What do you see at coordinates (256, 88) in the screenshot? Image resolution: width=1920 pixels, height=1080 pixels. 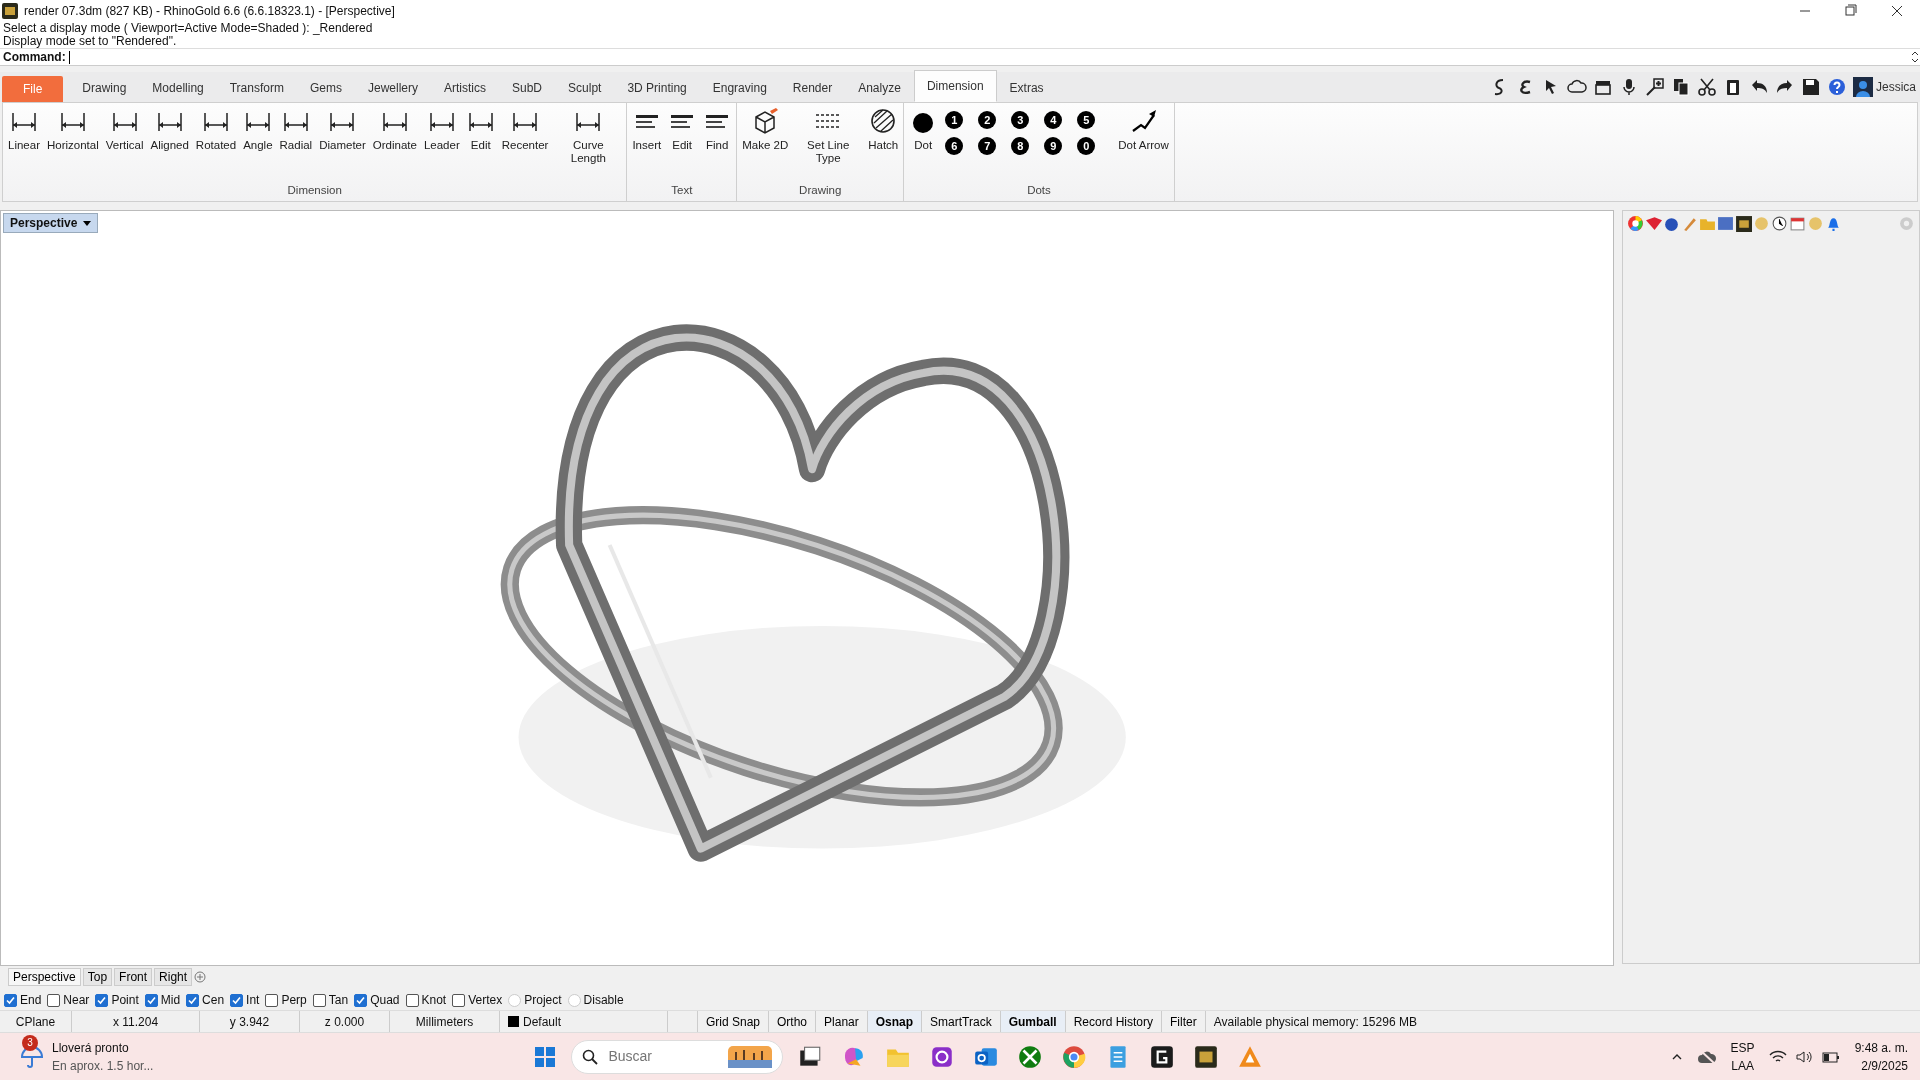 I see `ribbon-tab: Transform` at bounding box center [256, 88].